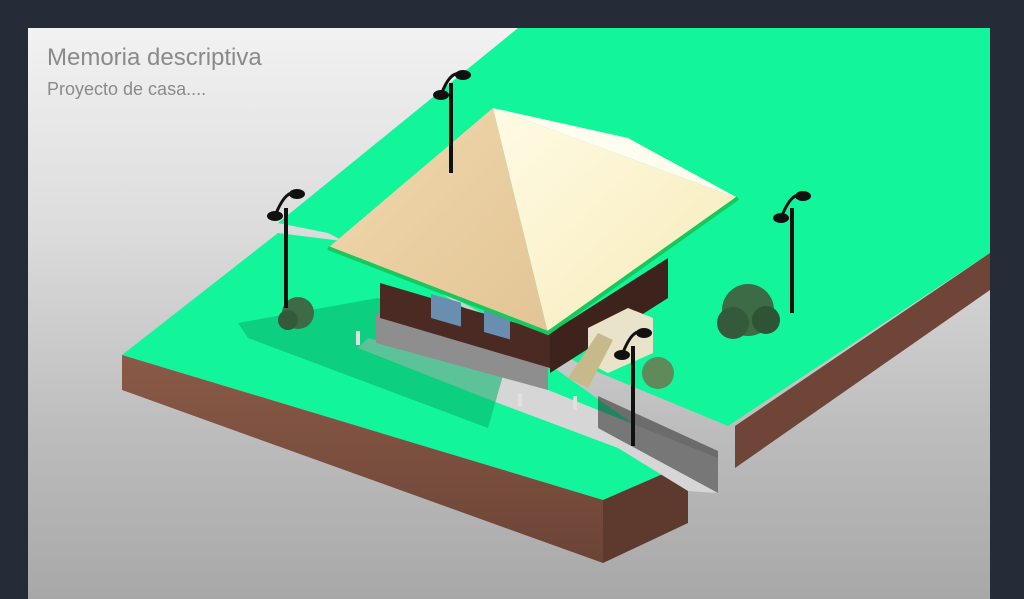 The image size is (1024, 599). What do you see at coordinates (154, 57) in the screenshot?
I see `slide-title: Memoria descriptiva` at bounding box center [154, 57].